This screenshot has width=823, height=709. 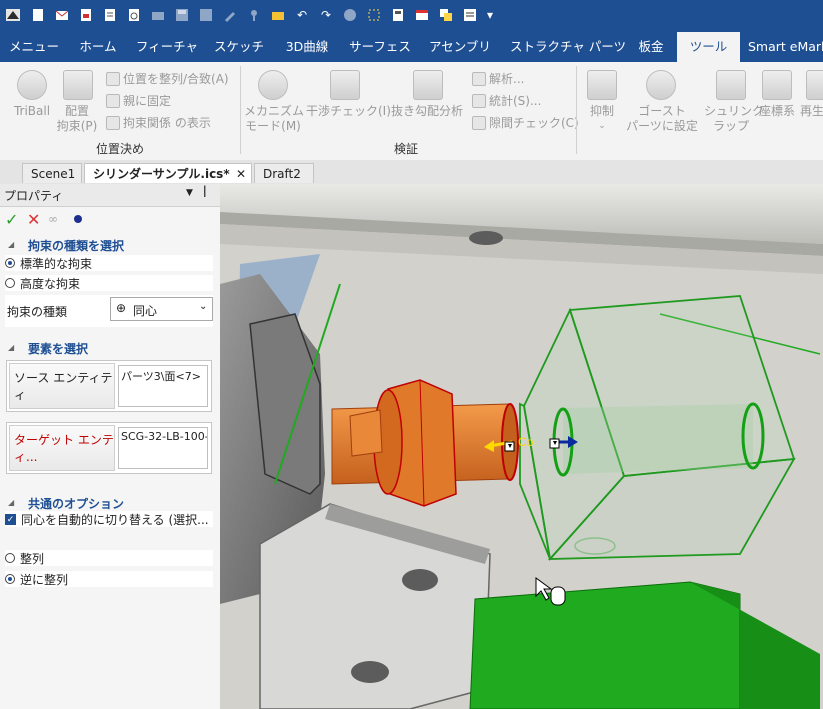 I want to click on ghost-parts-icon, so click(x=661, y=85).